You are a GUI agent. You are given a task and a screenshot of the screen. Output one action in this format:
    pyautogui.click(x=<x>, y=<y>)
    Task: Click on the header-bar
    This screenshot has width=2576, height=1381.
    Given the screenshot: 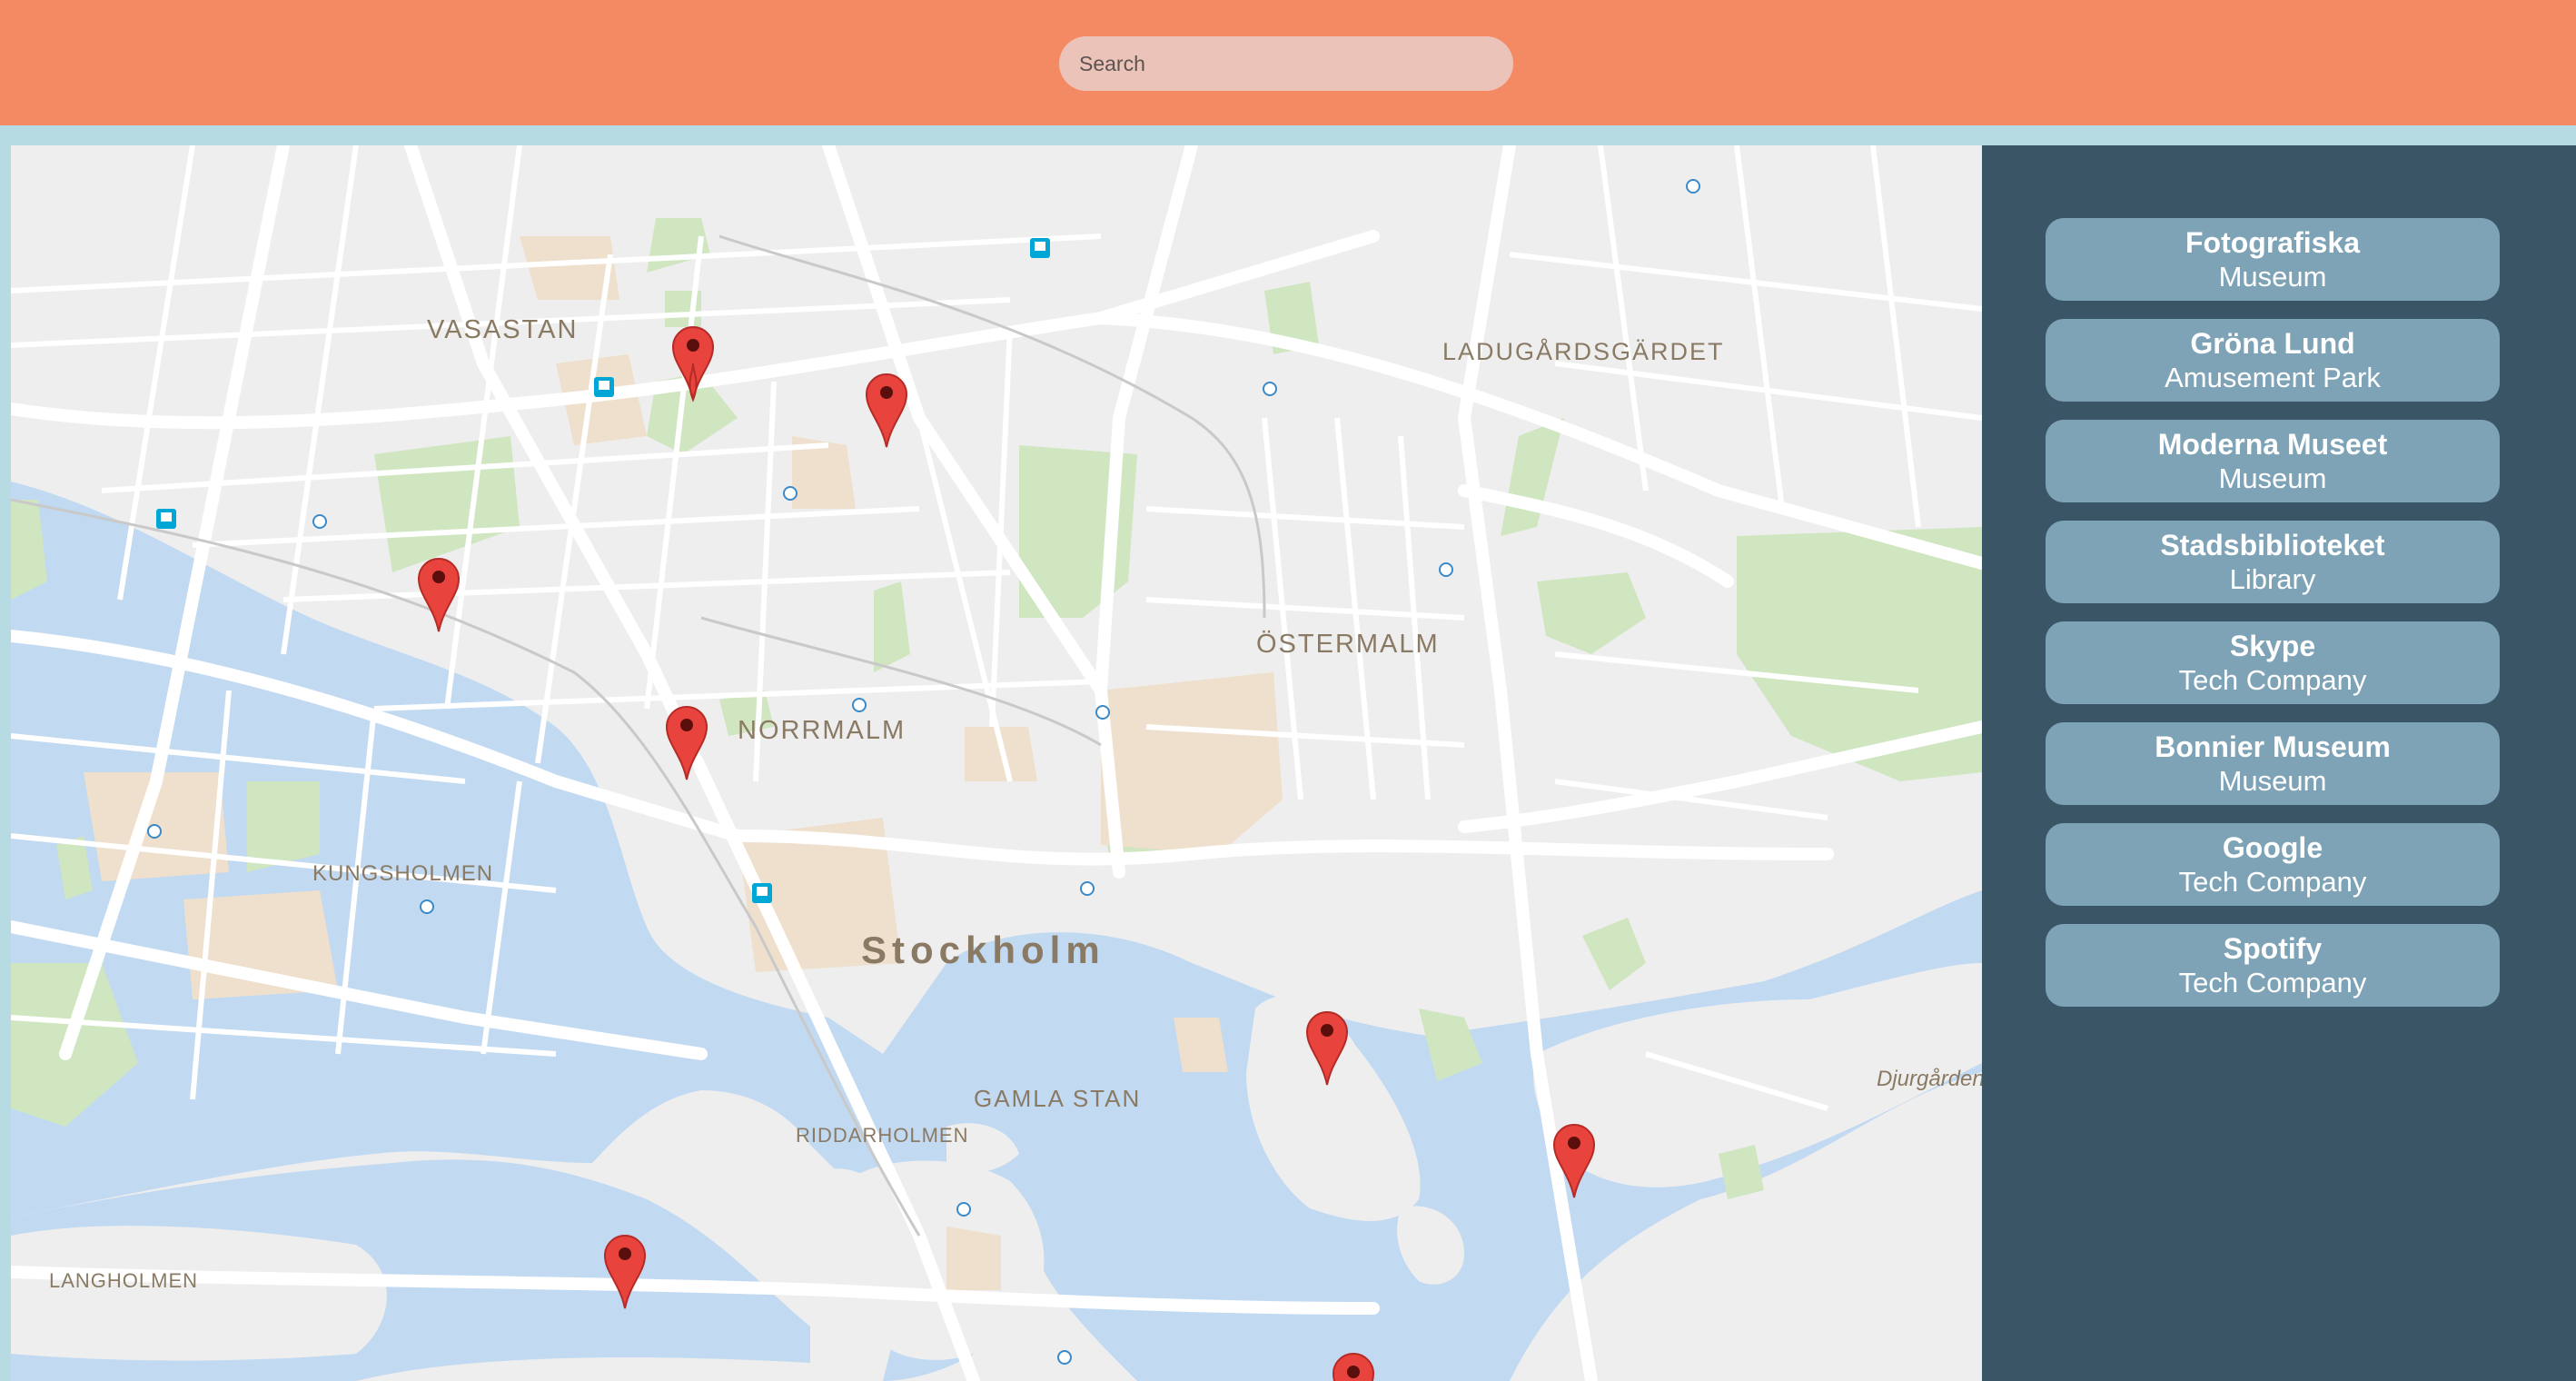 What is the action you would take?
    pyautogui.click(x=1288, y=62)
    